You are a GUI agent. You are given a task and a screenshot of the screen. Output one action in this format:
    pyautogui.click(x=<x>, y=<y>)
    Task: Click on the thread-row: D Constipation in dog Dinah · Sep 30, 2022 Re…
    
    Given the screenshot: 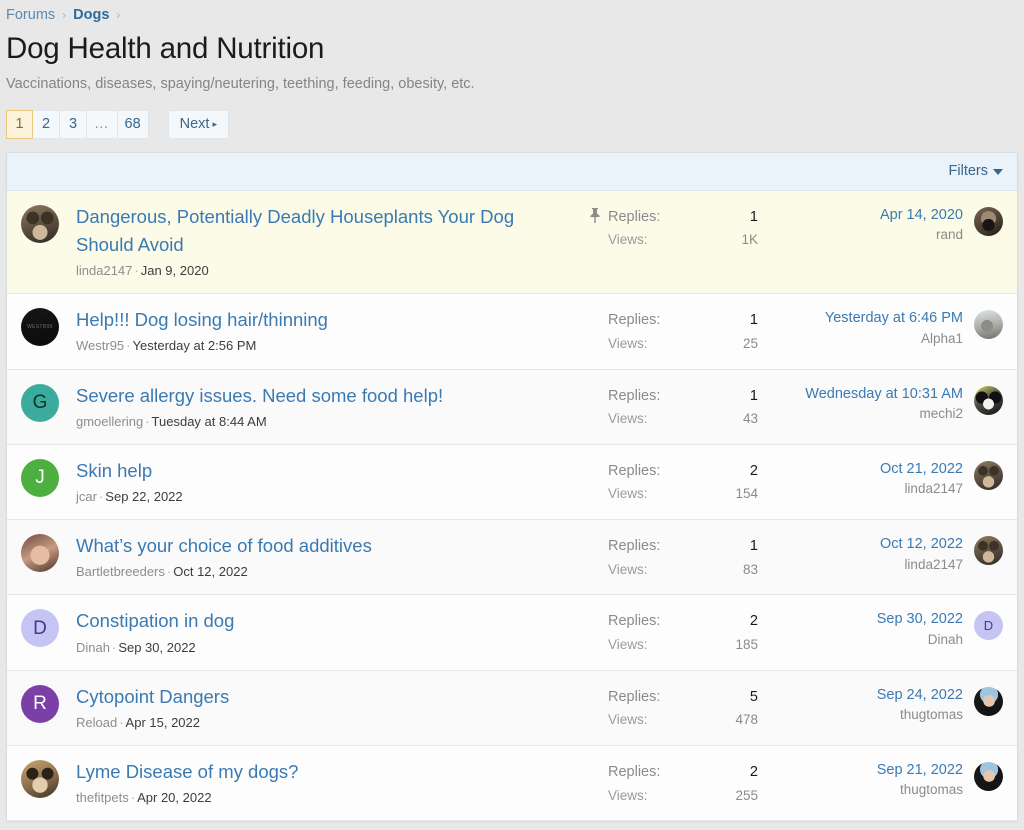 What is the action you would take?
    pyautogui.click(x=512, y=633)
    